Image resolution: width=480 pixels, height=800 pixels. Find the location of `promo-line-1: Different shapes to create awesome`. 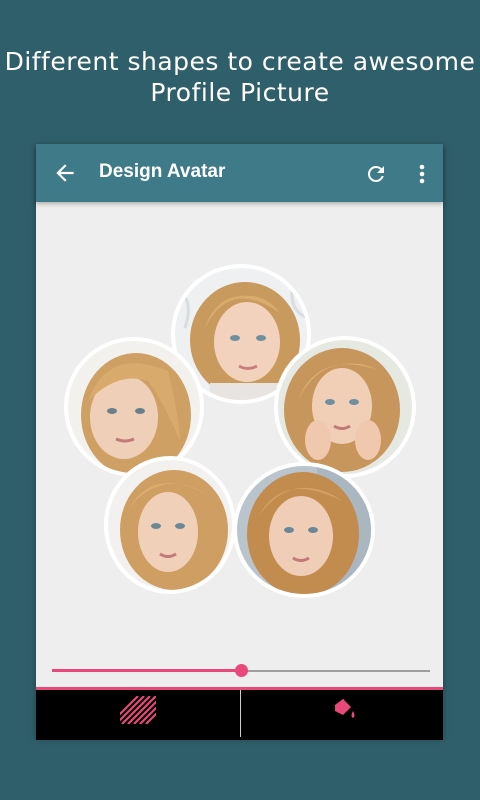

promo-line-1: Different shapes to create awesome is located at coordinates (240, 61).